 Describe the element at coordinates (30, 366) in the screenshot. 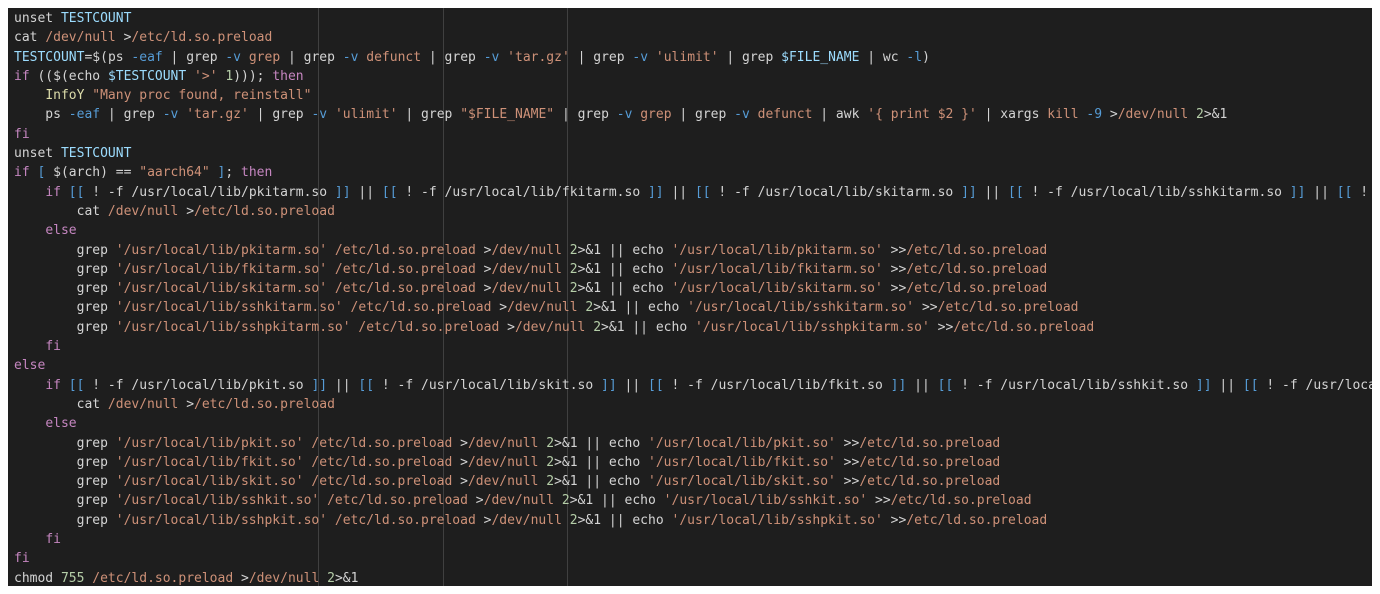

I see `code-token: else` at that location.